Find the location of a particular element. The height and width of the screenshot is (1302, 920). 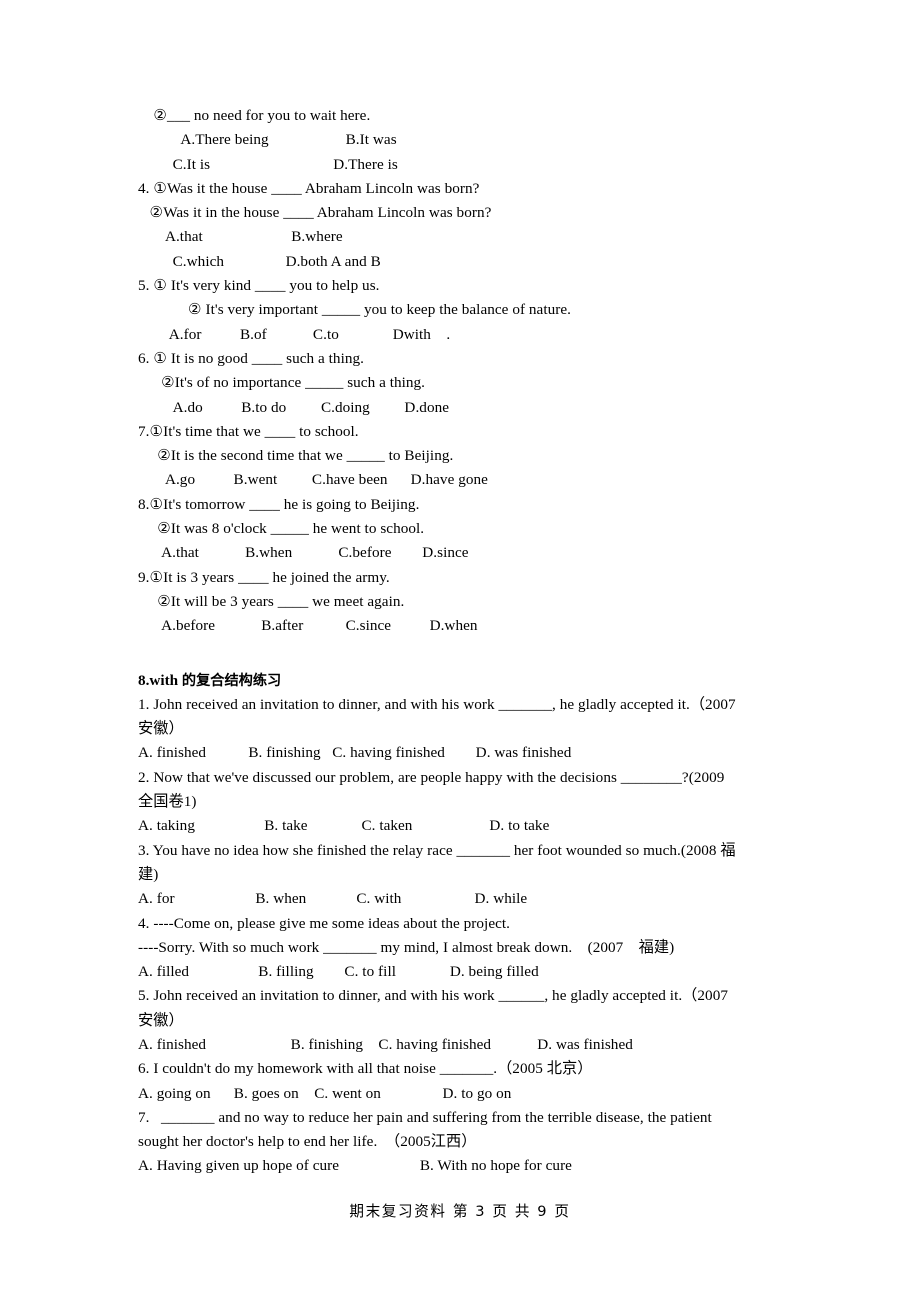

text-line: 7.①It's time that we ____ to school. is located at coordinates (248, 431).